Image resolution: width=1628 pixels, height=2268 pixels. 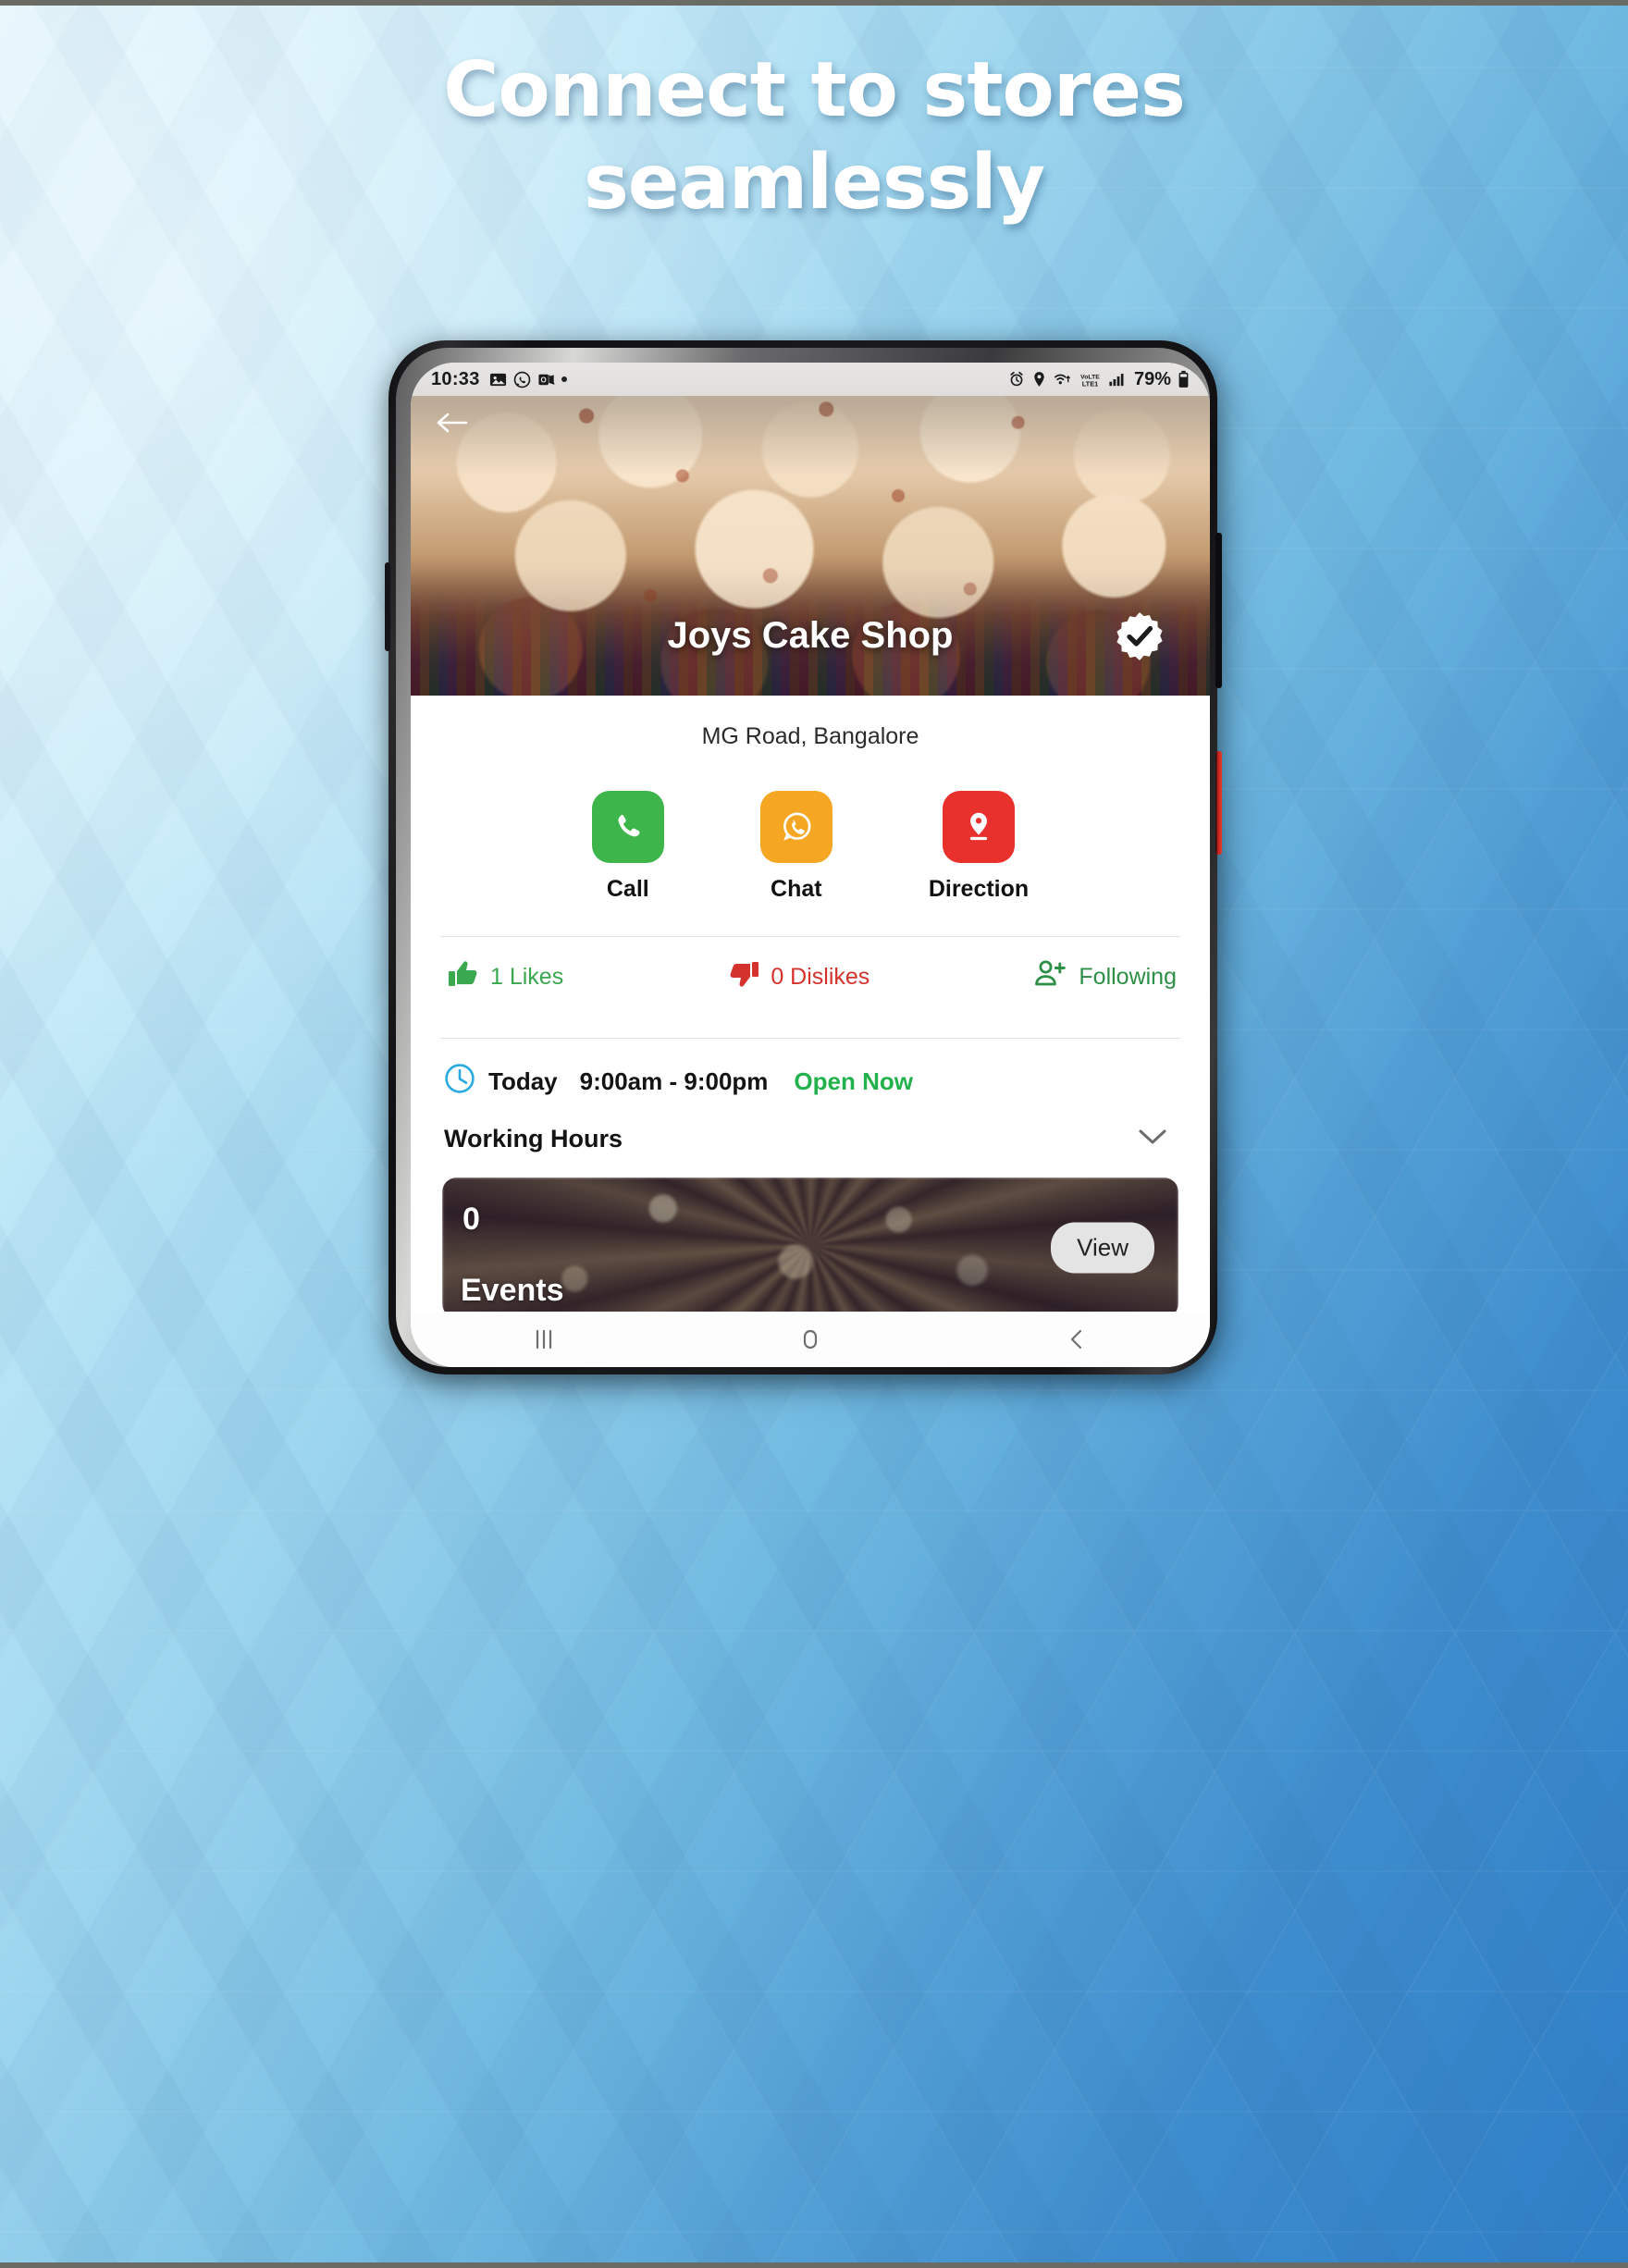 I want to click on direction-label: Direction, so click(x=979, y=889).